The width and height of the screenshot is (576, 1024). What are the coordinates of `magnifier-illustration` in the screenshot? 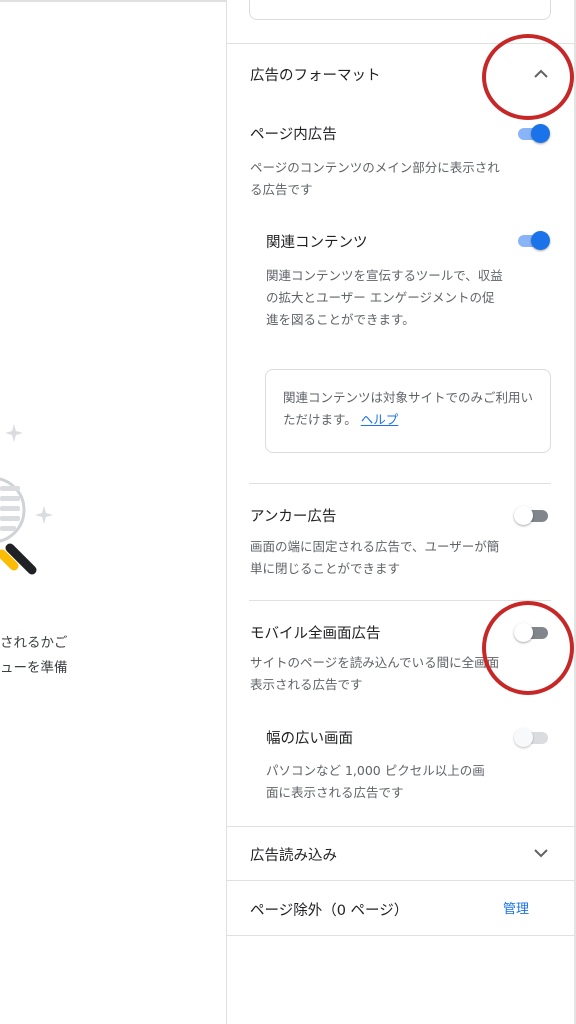 It's located at (26, 499).